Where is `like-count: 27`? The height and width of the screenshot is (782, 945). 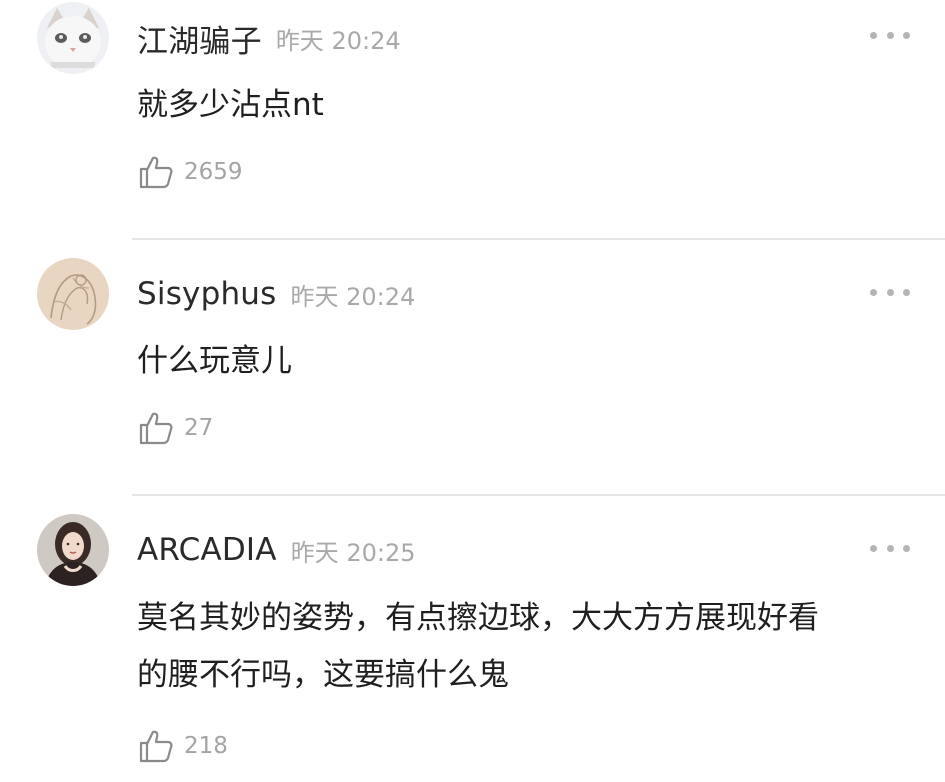 like-count: 27 is located at coordinates (199, 428).